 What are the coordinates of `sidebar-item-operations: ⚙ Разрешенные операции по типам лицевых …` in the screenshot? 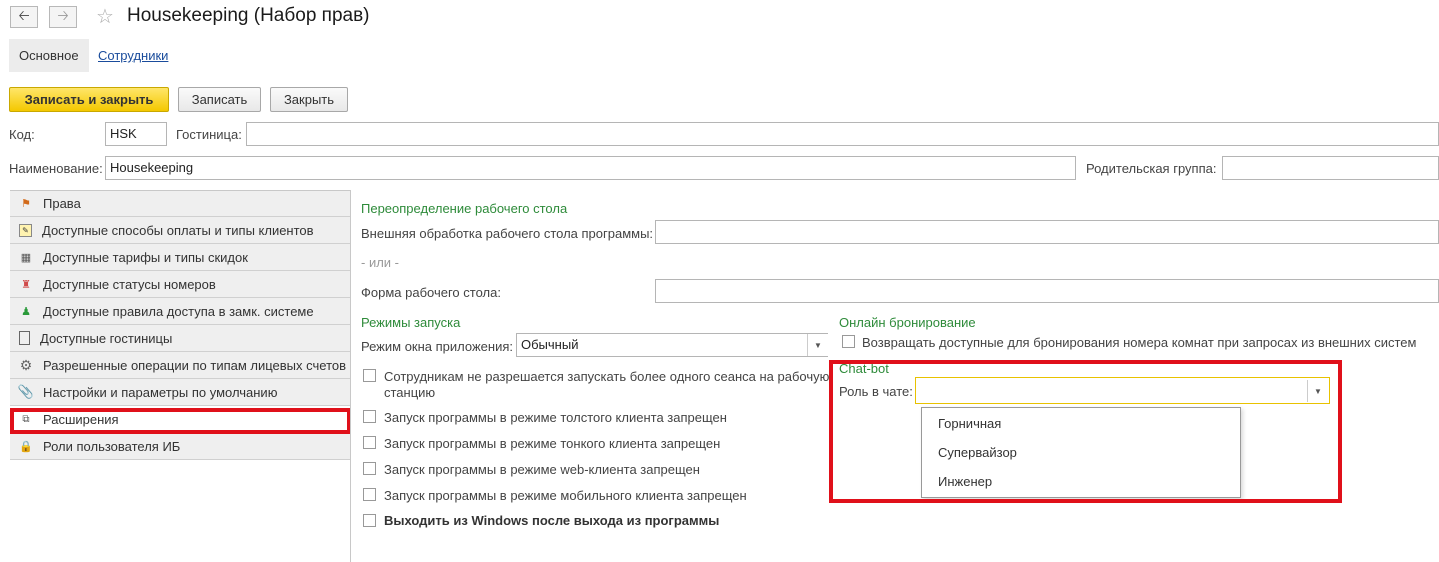 It's located at (180, 365).